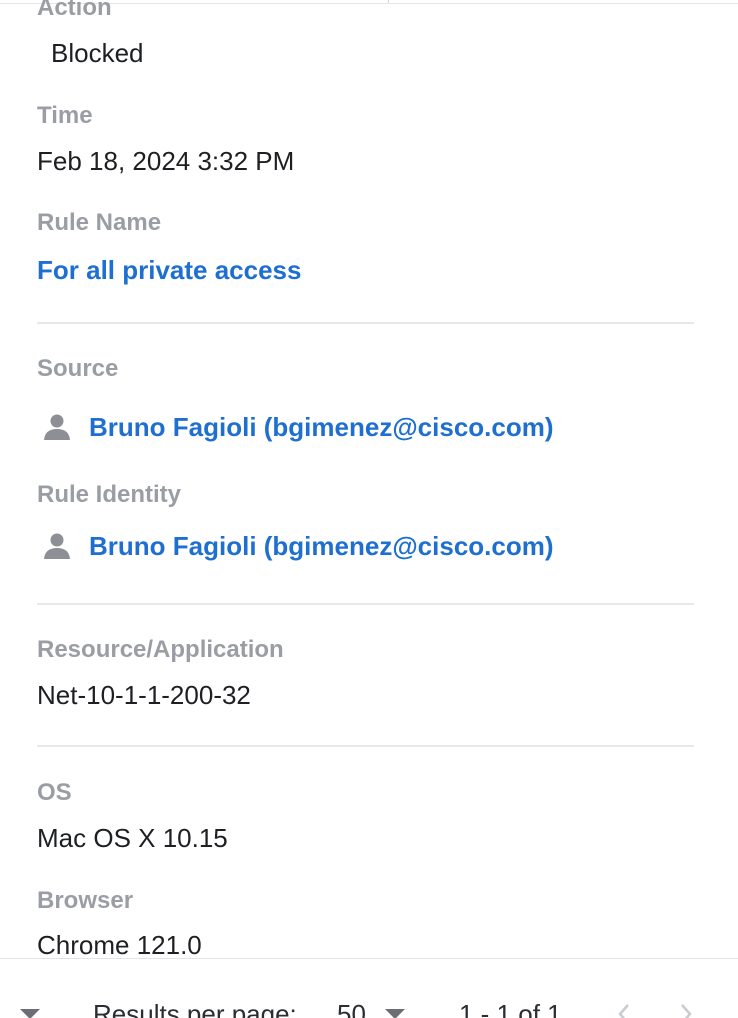 The height and width of the screenshot is (1018, 738). What do you see at coordinates (160, 649) in the screenshot?
I see `resource-label: Resource/Application` at bounding box center [160, 649].